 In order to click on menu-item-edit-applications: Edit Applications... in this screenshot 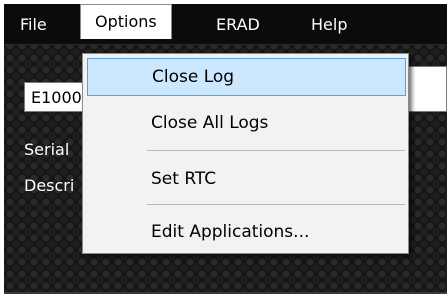, I will do `click(246, 232)`.